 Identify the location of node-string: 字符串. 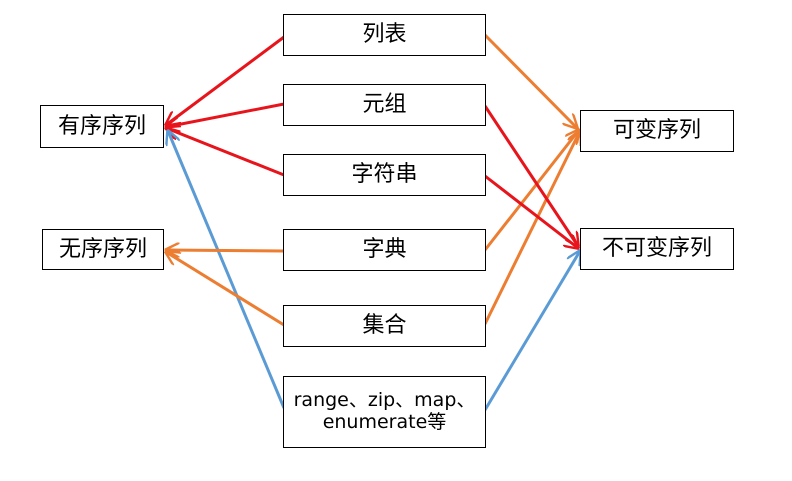
(384, 175).